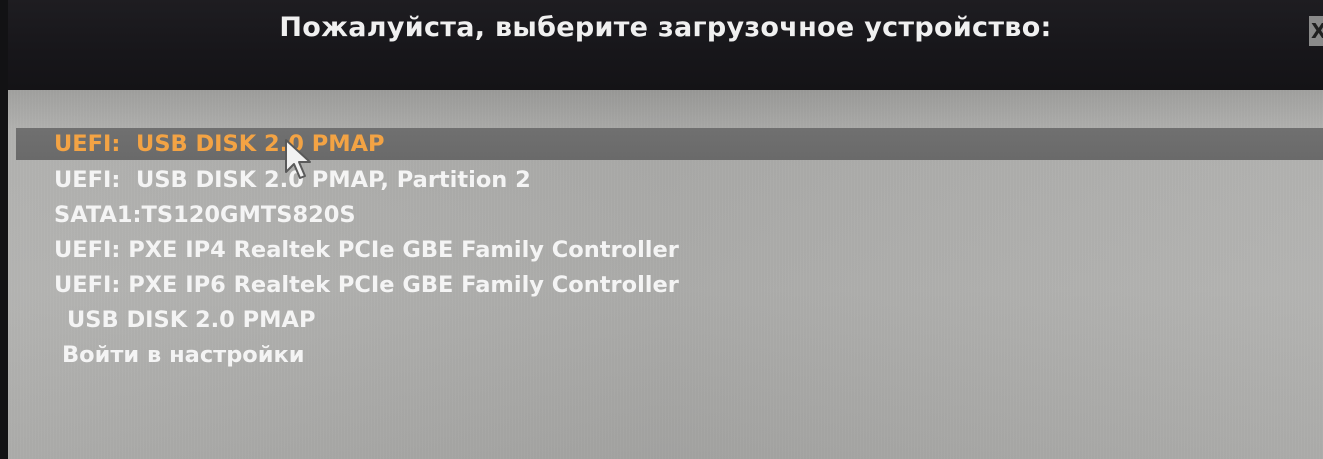  What do you see at coordinates (1316, 31) in the screenshot?
I see `close-button: X` at bounding box center [1316, 31].